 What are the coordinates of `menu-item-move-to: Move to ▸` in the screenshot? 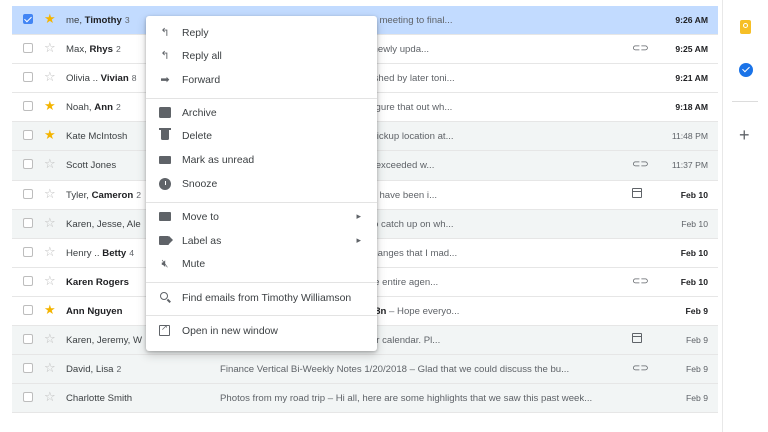 It's located at (261, 218).